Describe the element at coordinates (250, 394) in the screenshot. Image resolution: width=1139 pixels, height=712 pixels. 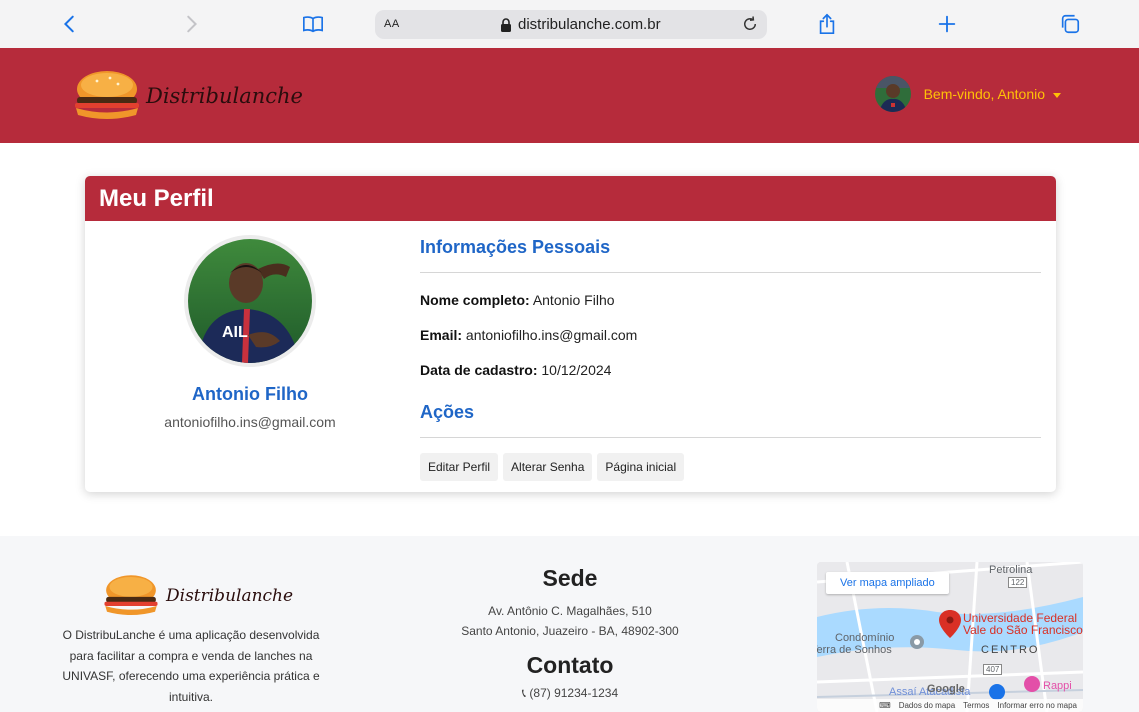
I see `profile-name: Antonio Filho` at that location.